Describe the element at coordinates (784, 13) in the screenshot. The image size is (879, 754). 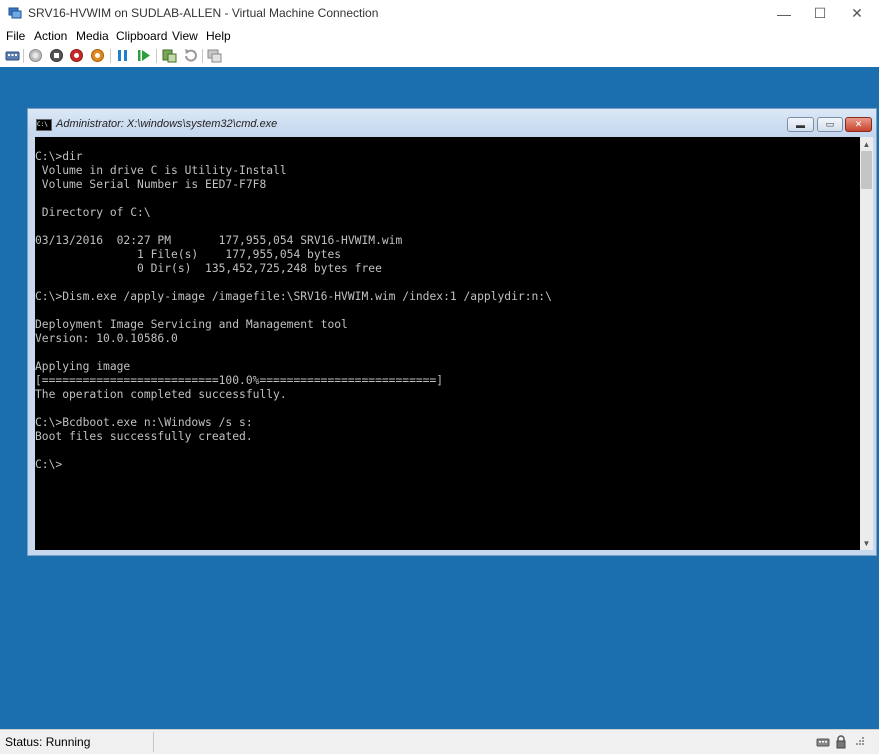
I see `minimize-button: —` at that location.